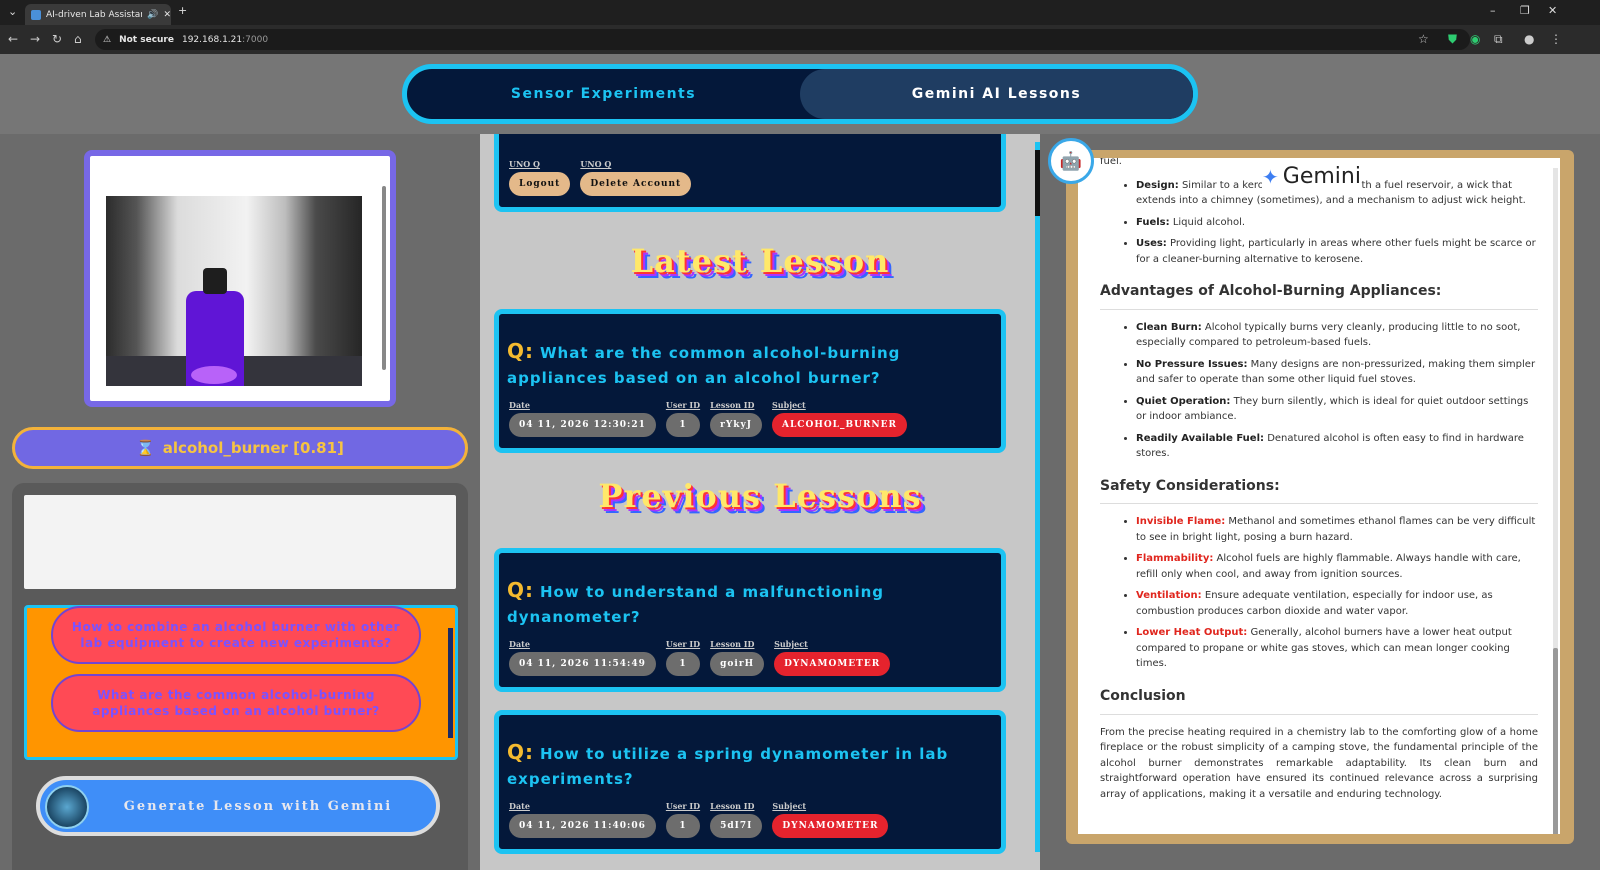  I want to click on camera-feed-image, so click(234, 291).